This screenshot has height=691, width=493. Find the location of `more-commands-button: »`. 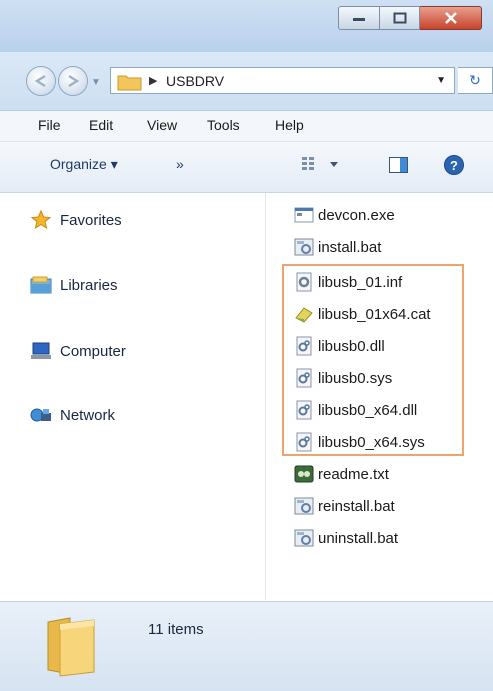

more-commands-button: » is located at coordinates (180, 164).